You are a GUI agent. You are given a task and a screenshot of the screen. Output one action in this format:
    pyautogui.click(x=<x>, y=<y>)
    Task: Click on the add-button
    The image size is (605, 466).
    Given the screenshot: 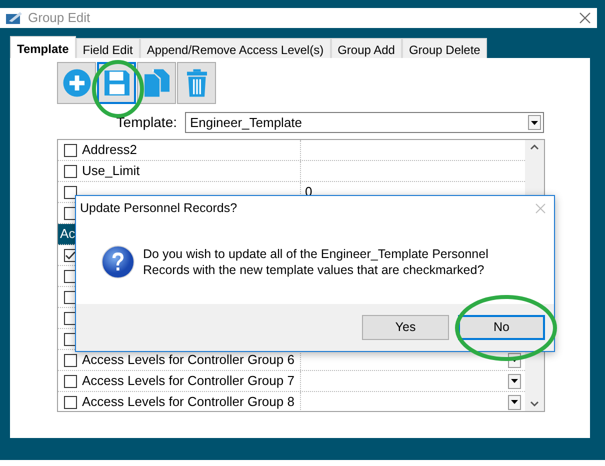 What is the action you would take?
    pyautogui.click(x=76, y=83)
    